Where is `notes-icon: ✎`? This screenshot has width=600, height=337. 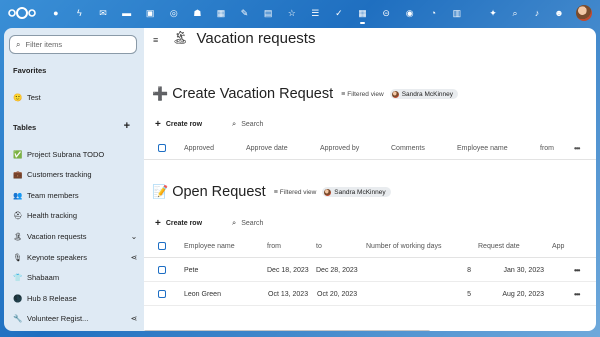 notes-icon: ✎ is located at coordinates (245, 13).